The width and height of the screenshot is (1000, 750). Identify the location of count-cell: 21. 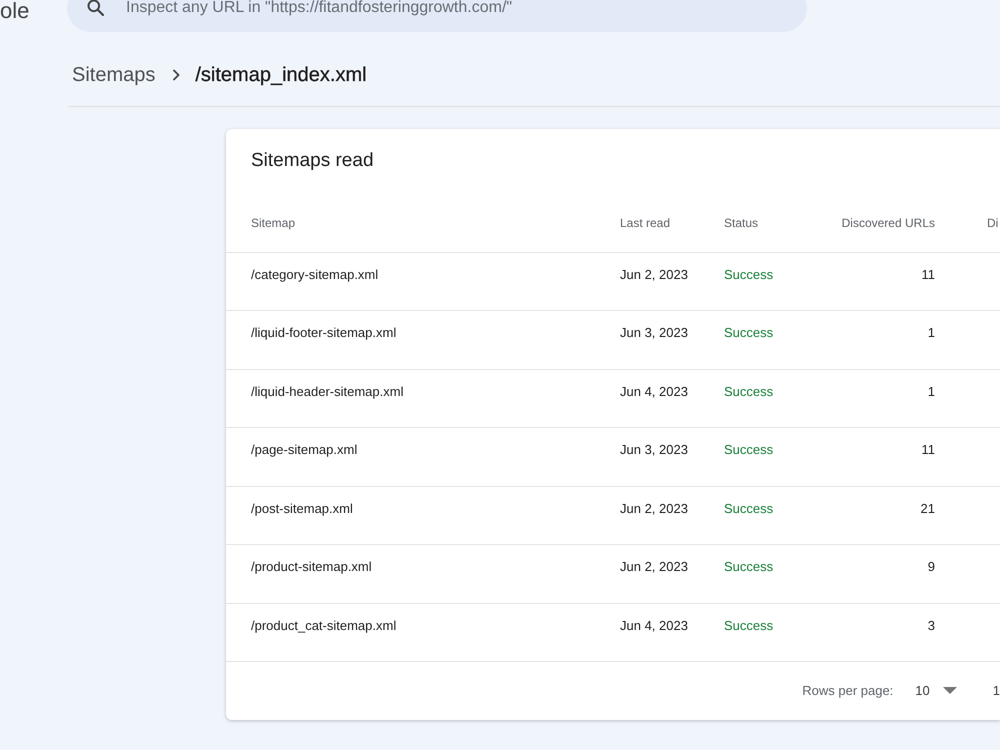
(927, 509).